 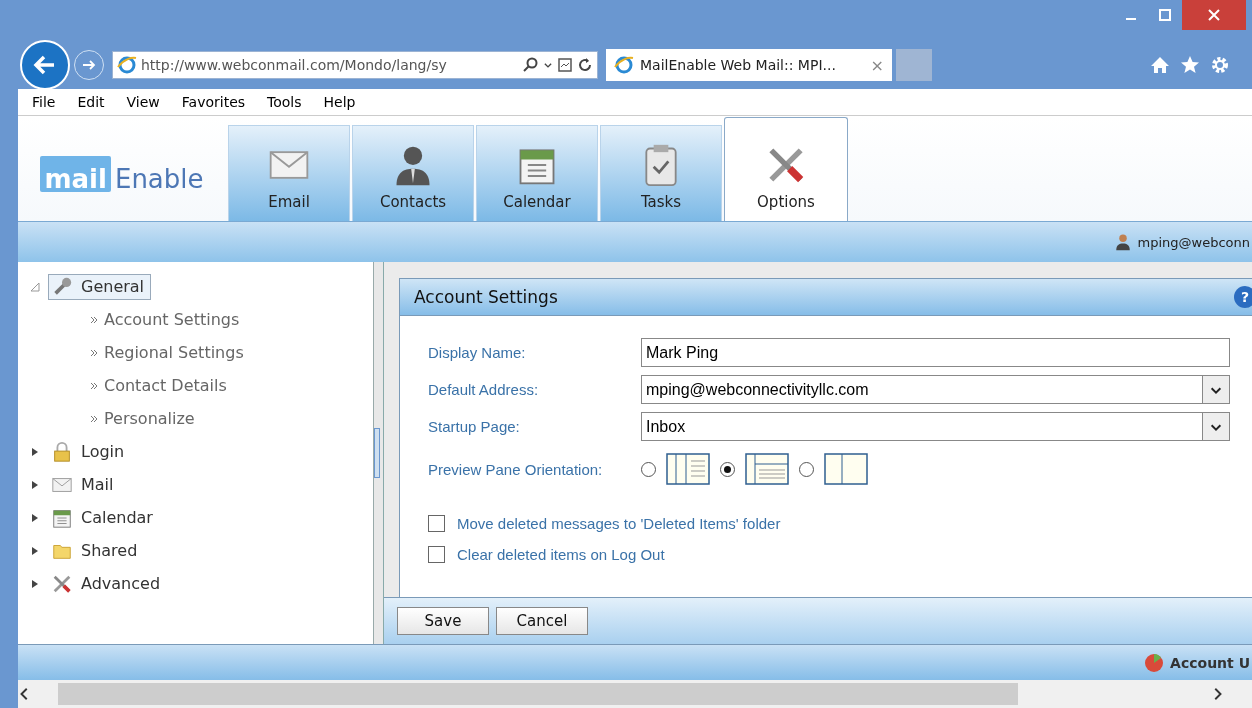 What do you see at coordinates (516, 469) in the screenshot?
I see `field-label: Preview Pane Orientation:` at bounding box center [516, 469].